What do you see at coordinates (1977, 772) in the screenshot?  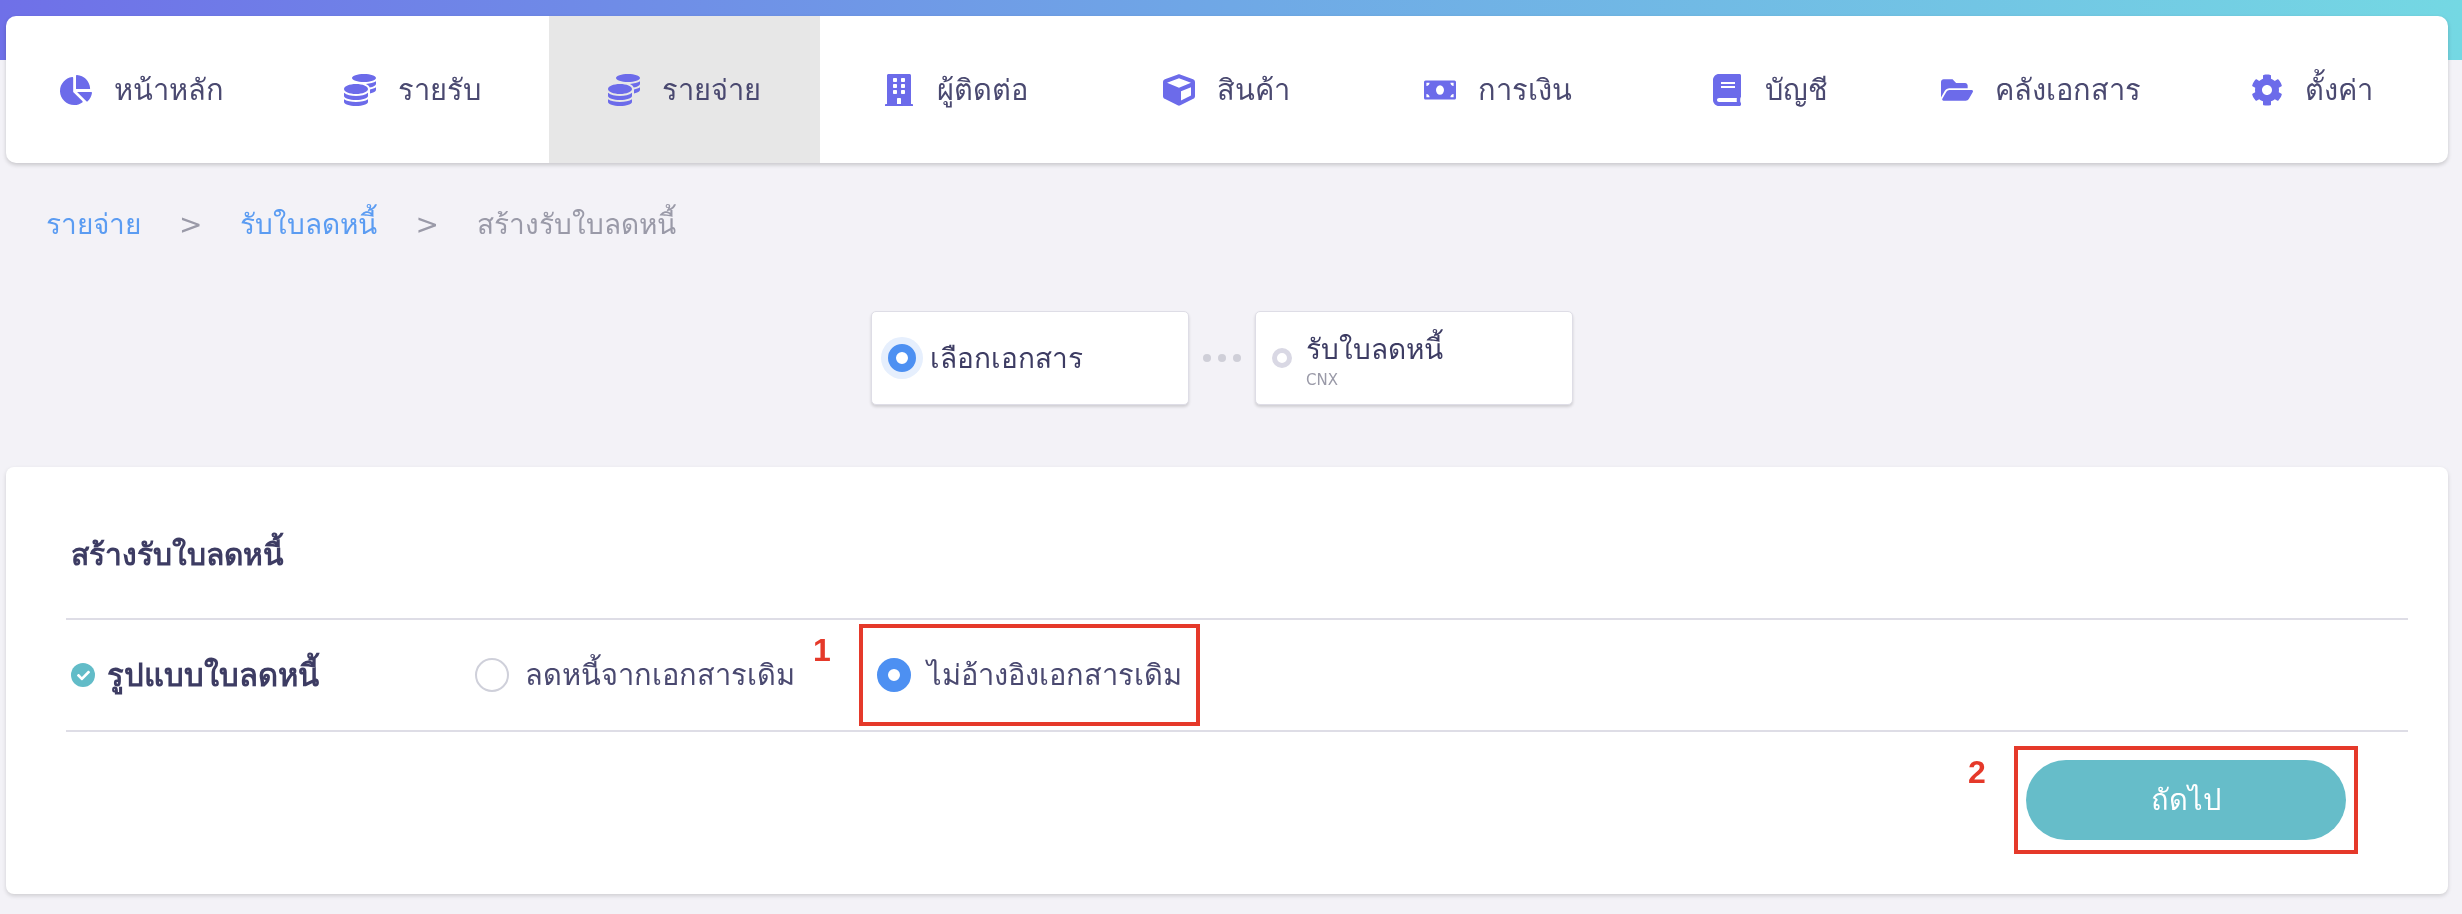 I see `annotation-number: 2` at bounding box center [1977, 772].